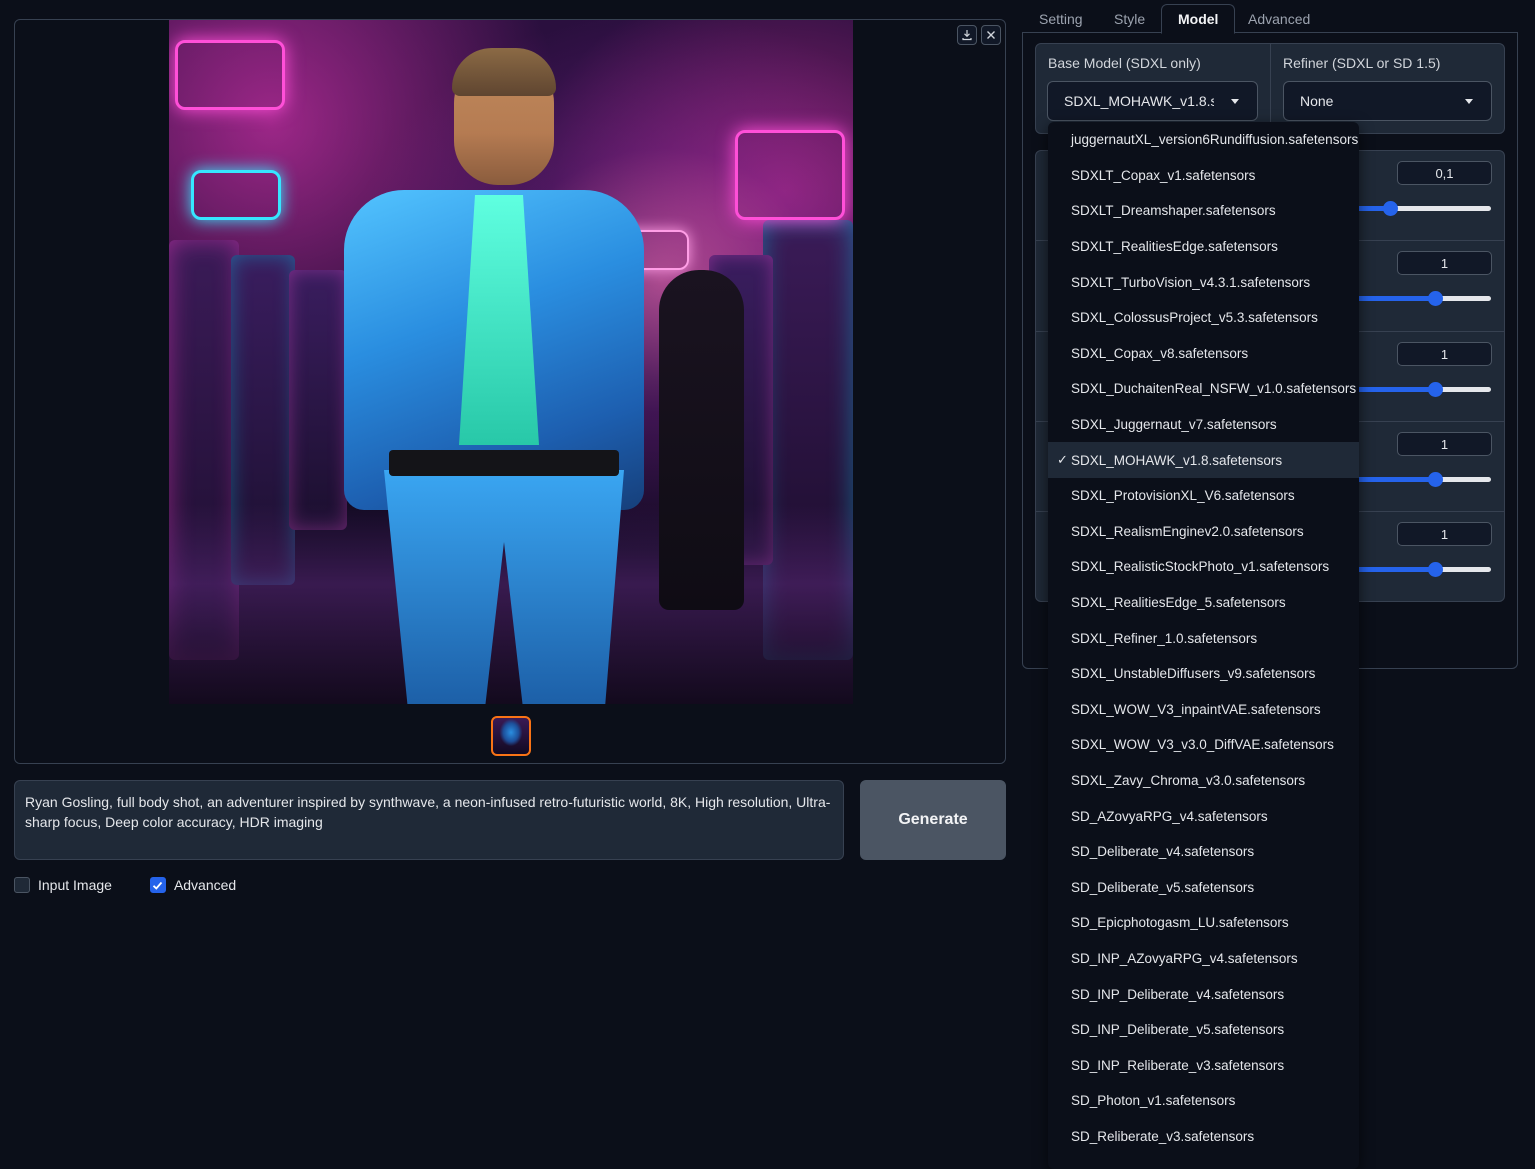 The image size is (1535, 1169). I want to click on dropdown-option: SD_Deliberate_v5.safetensors, so click(1203, 888).